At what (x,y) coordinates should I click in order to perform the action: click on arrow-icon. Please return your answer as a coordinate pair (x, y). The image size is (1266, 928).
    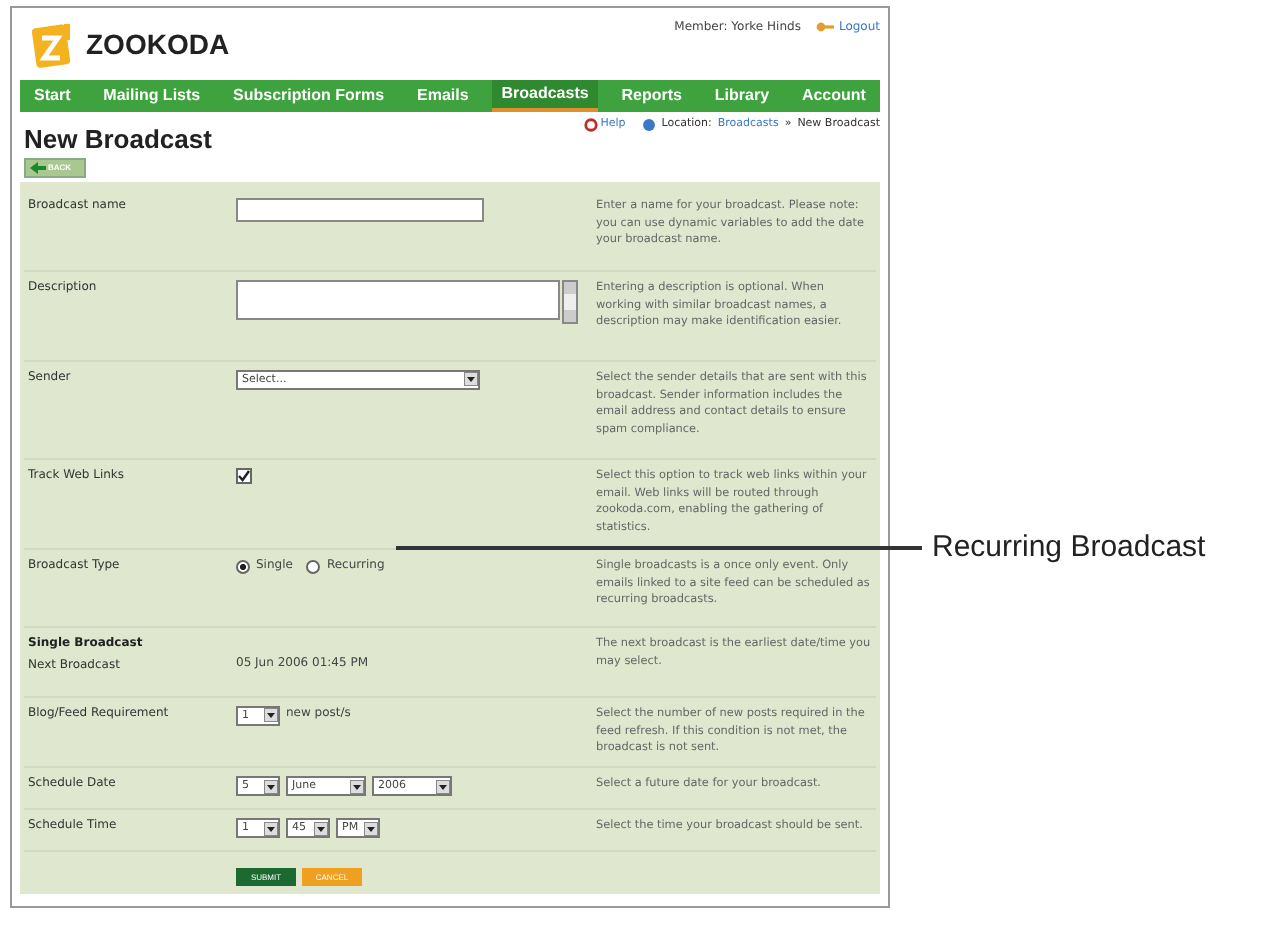
    Looking at the image, I should click on (38, 167).